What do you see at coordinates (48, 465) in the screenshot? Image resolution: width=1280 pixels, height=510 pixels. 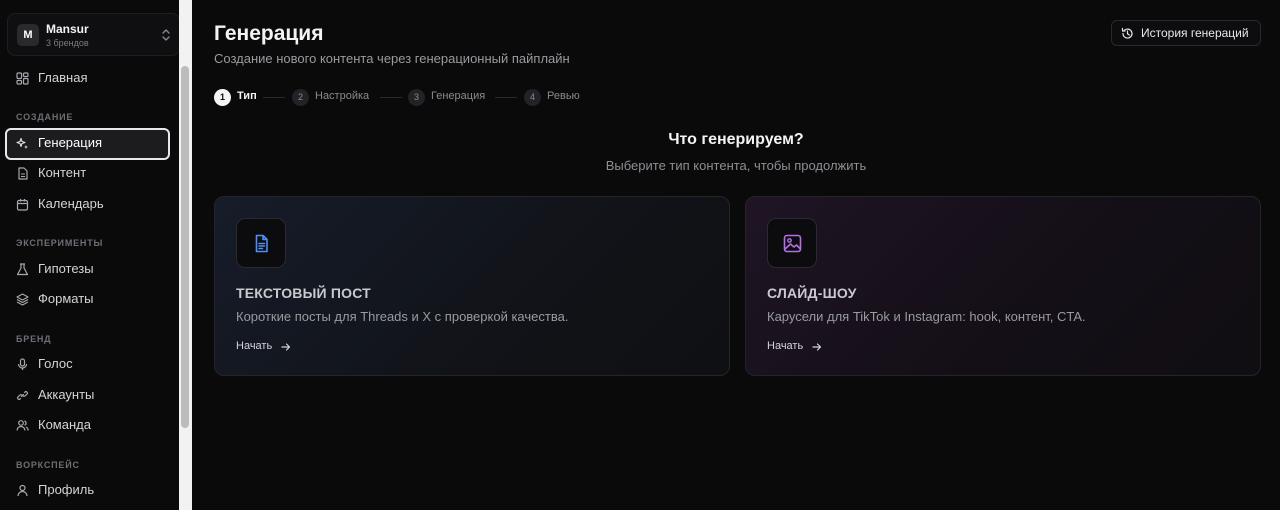 I see `section-label-workspace: ВОРКСПЕЙС` at bounding box center [48, 465].